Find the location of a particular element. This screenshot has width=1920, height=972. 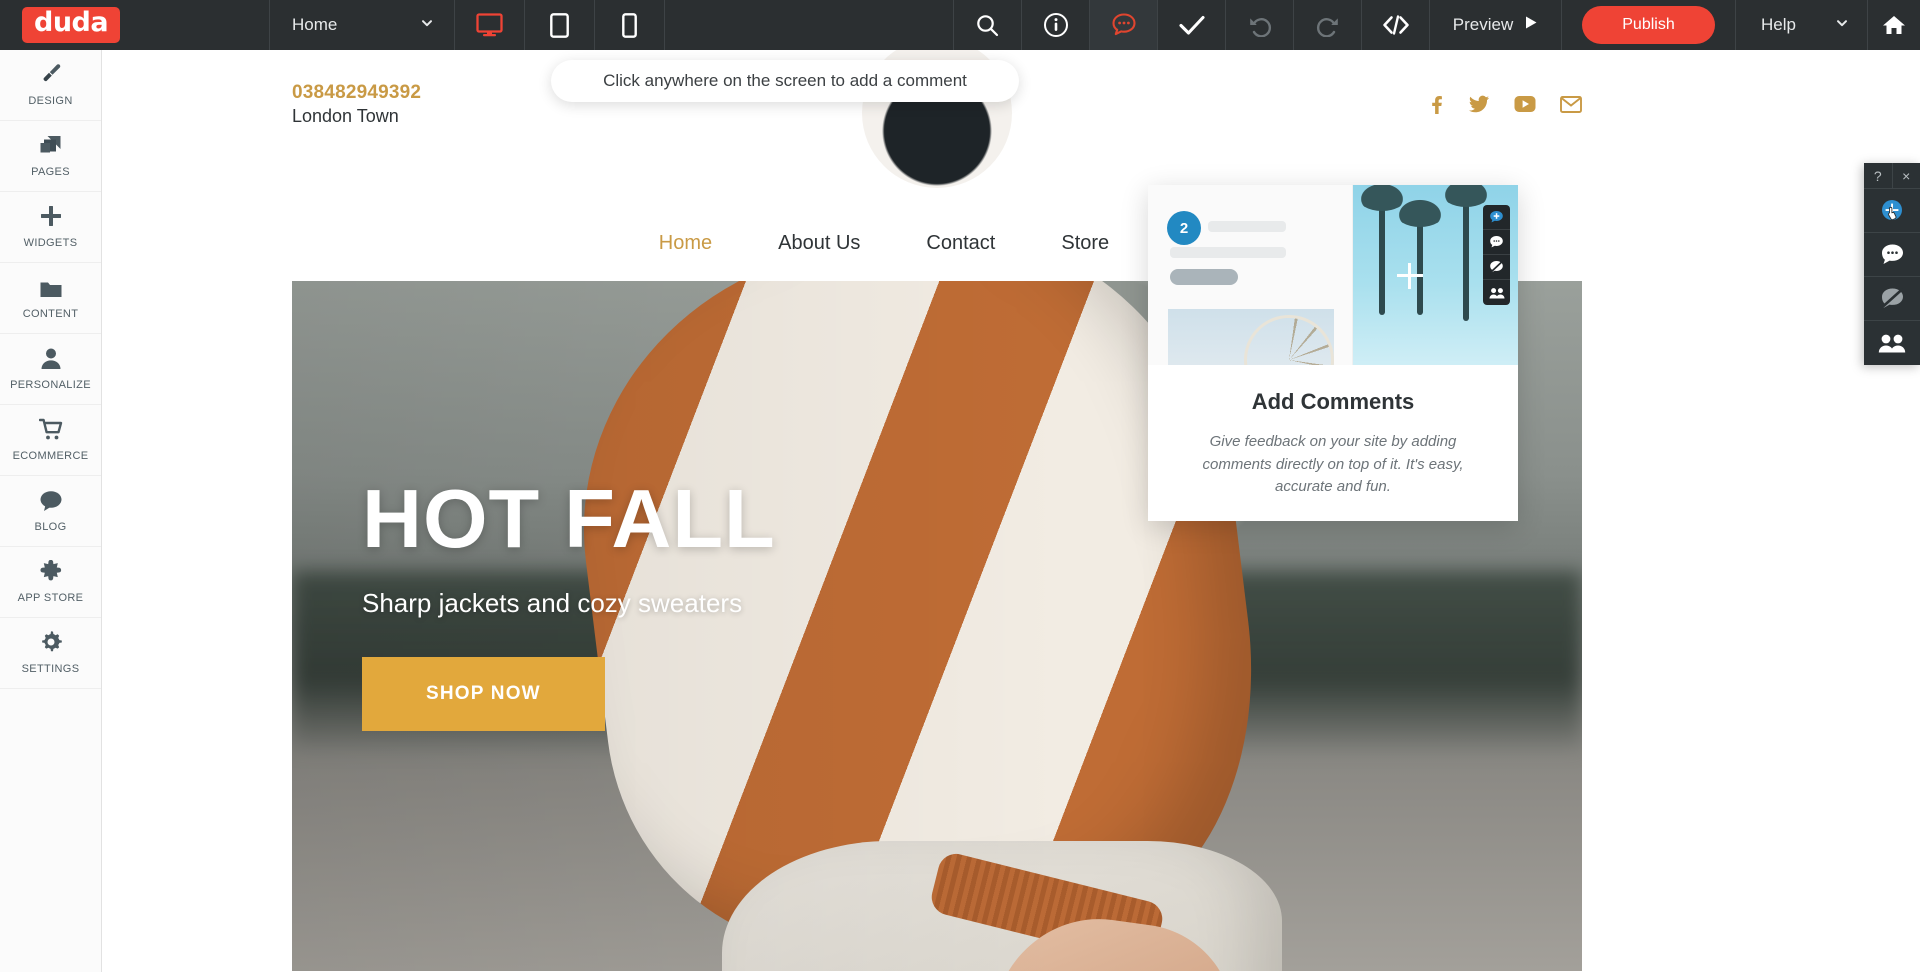

dock-hide-comments-button is located at coordinates (1892, 299).